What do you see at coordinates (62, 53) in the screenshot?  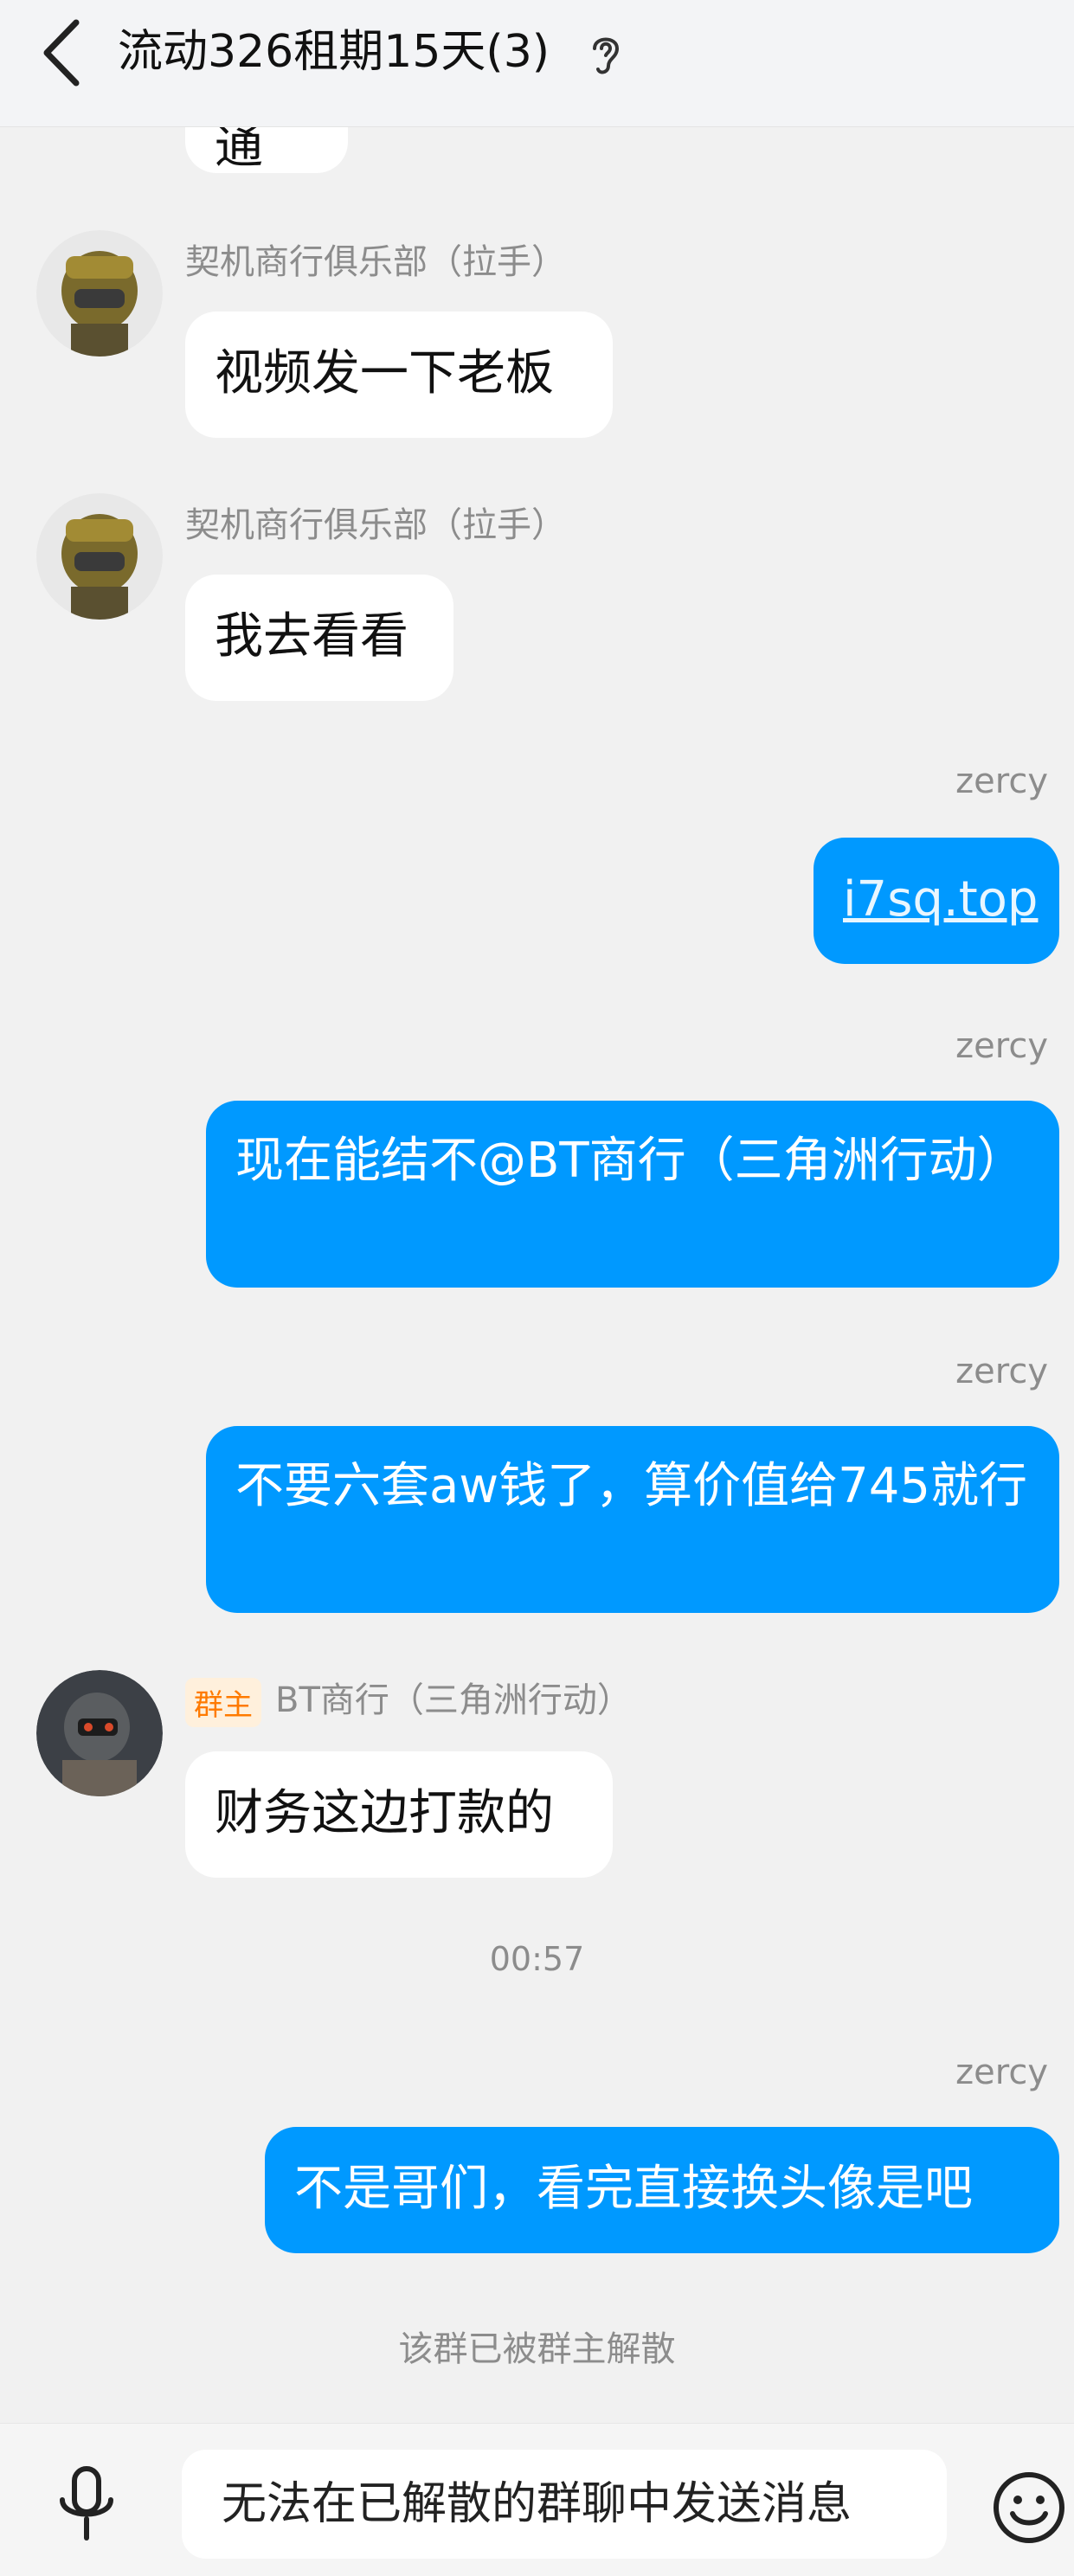 I see `back-arrow-icon` at bounding box center [62, 53].